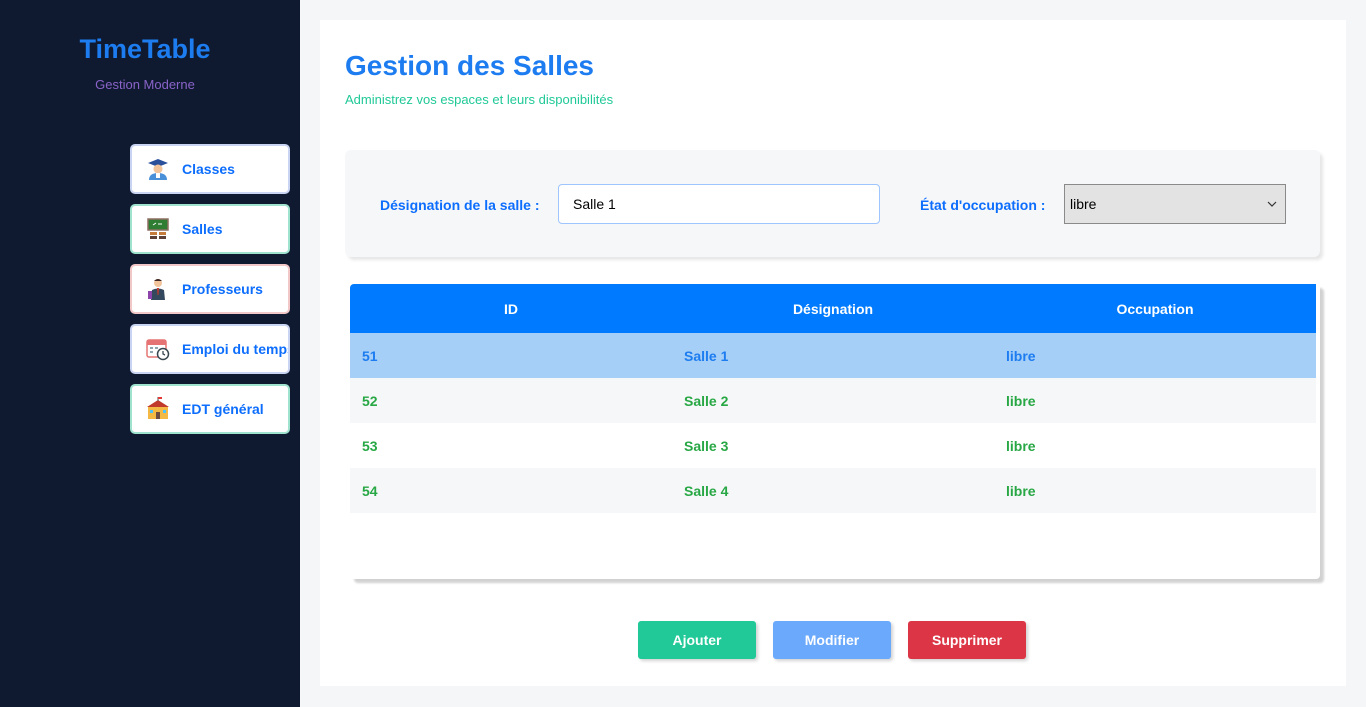 The image size is (1366, 707). Describe the element at coordinates (833, 400) in the screenshot. I see `table-row: 52 Salle 2 libre` at that location.